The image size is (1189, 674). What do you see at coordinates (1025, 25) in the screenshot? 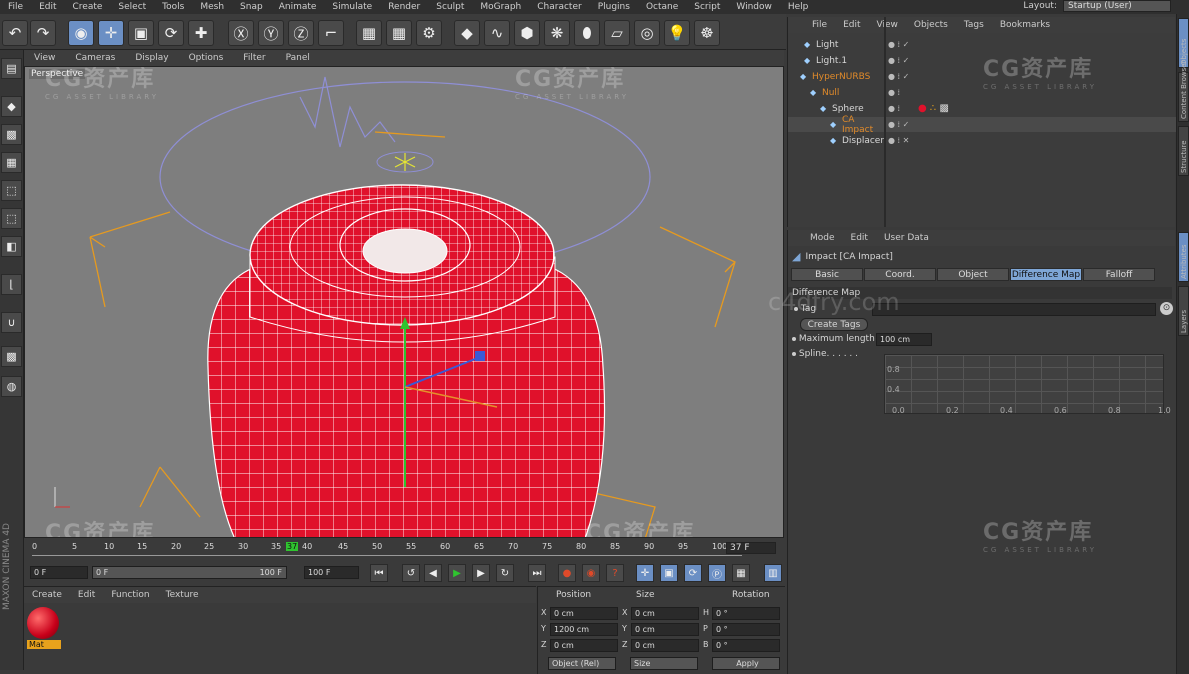
I see `objects-menu-bookmarks: Bookmarks` at bounding box center [1025, 25].